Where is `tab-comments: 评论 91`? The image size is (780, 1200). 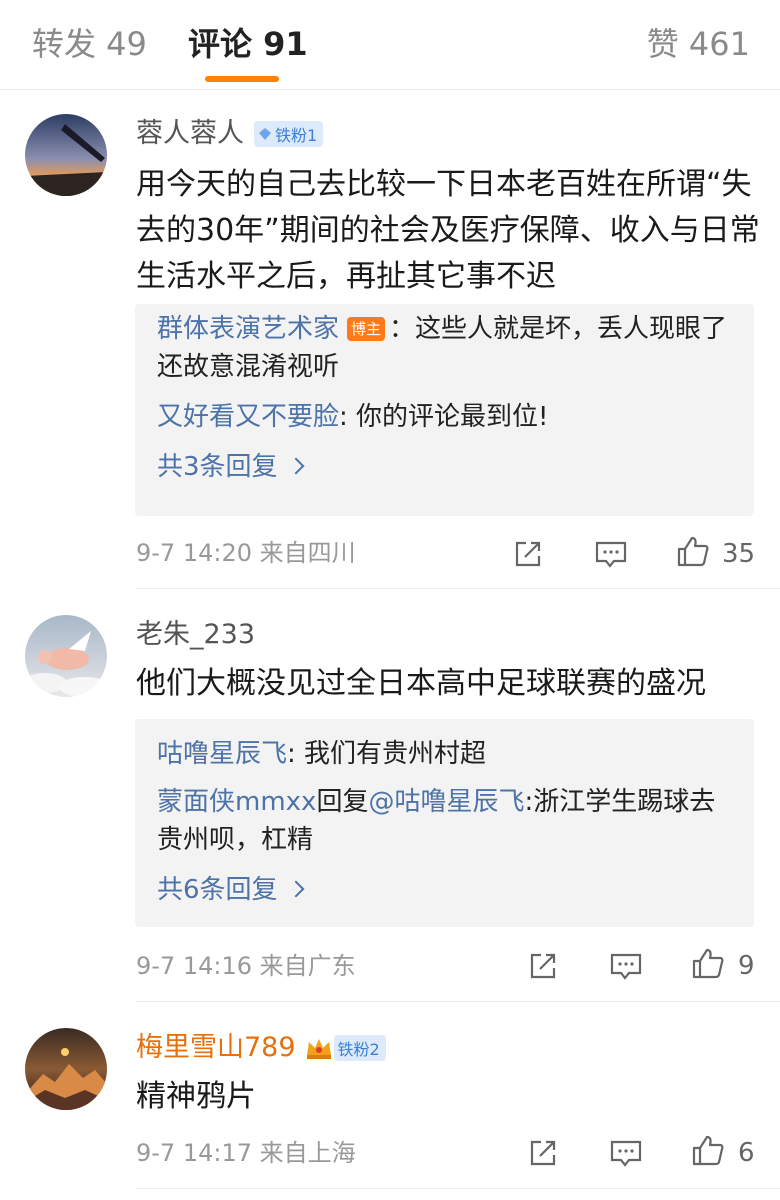
tab-comments: 评论 91 is located at coordinates (248, 44).